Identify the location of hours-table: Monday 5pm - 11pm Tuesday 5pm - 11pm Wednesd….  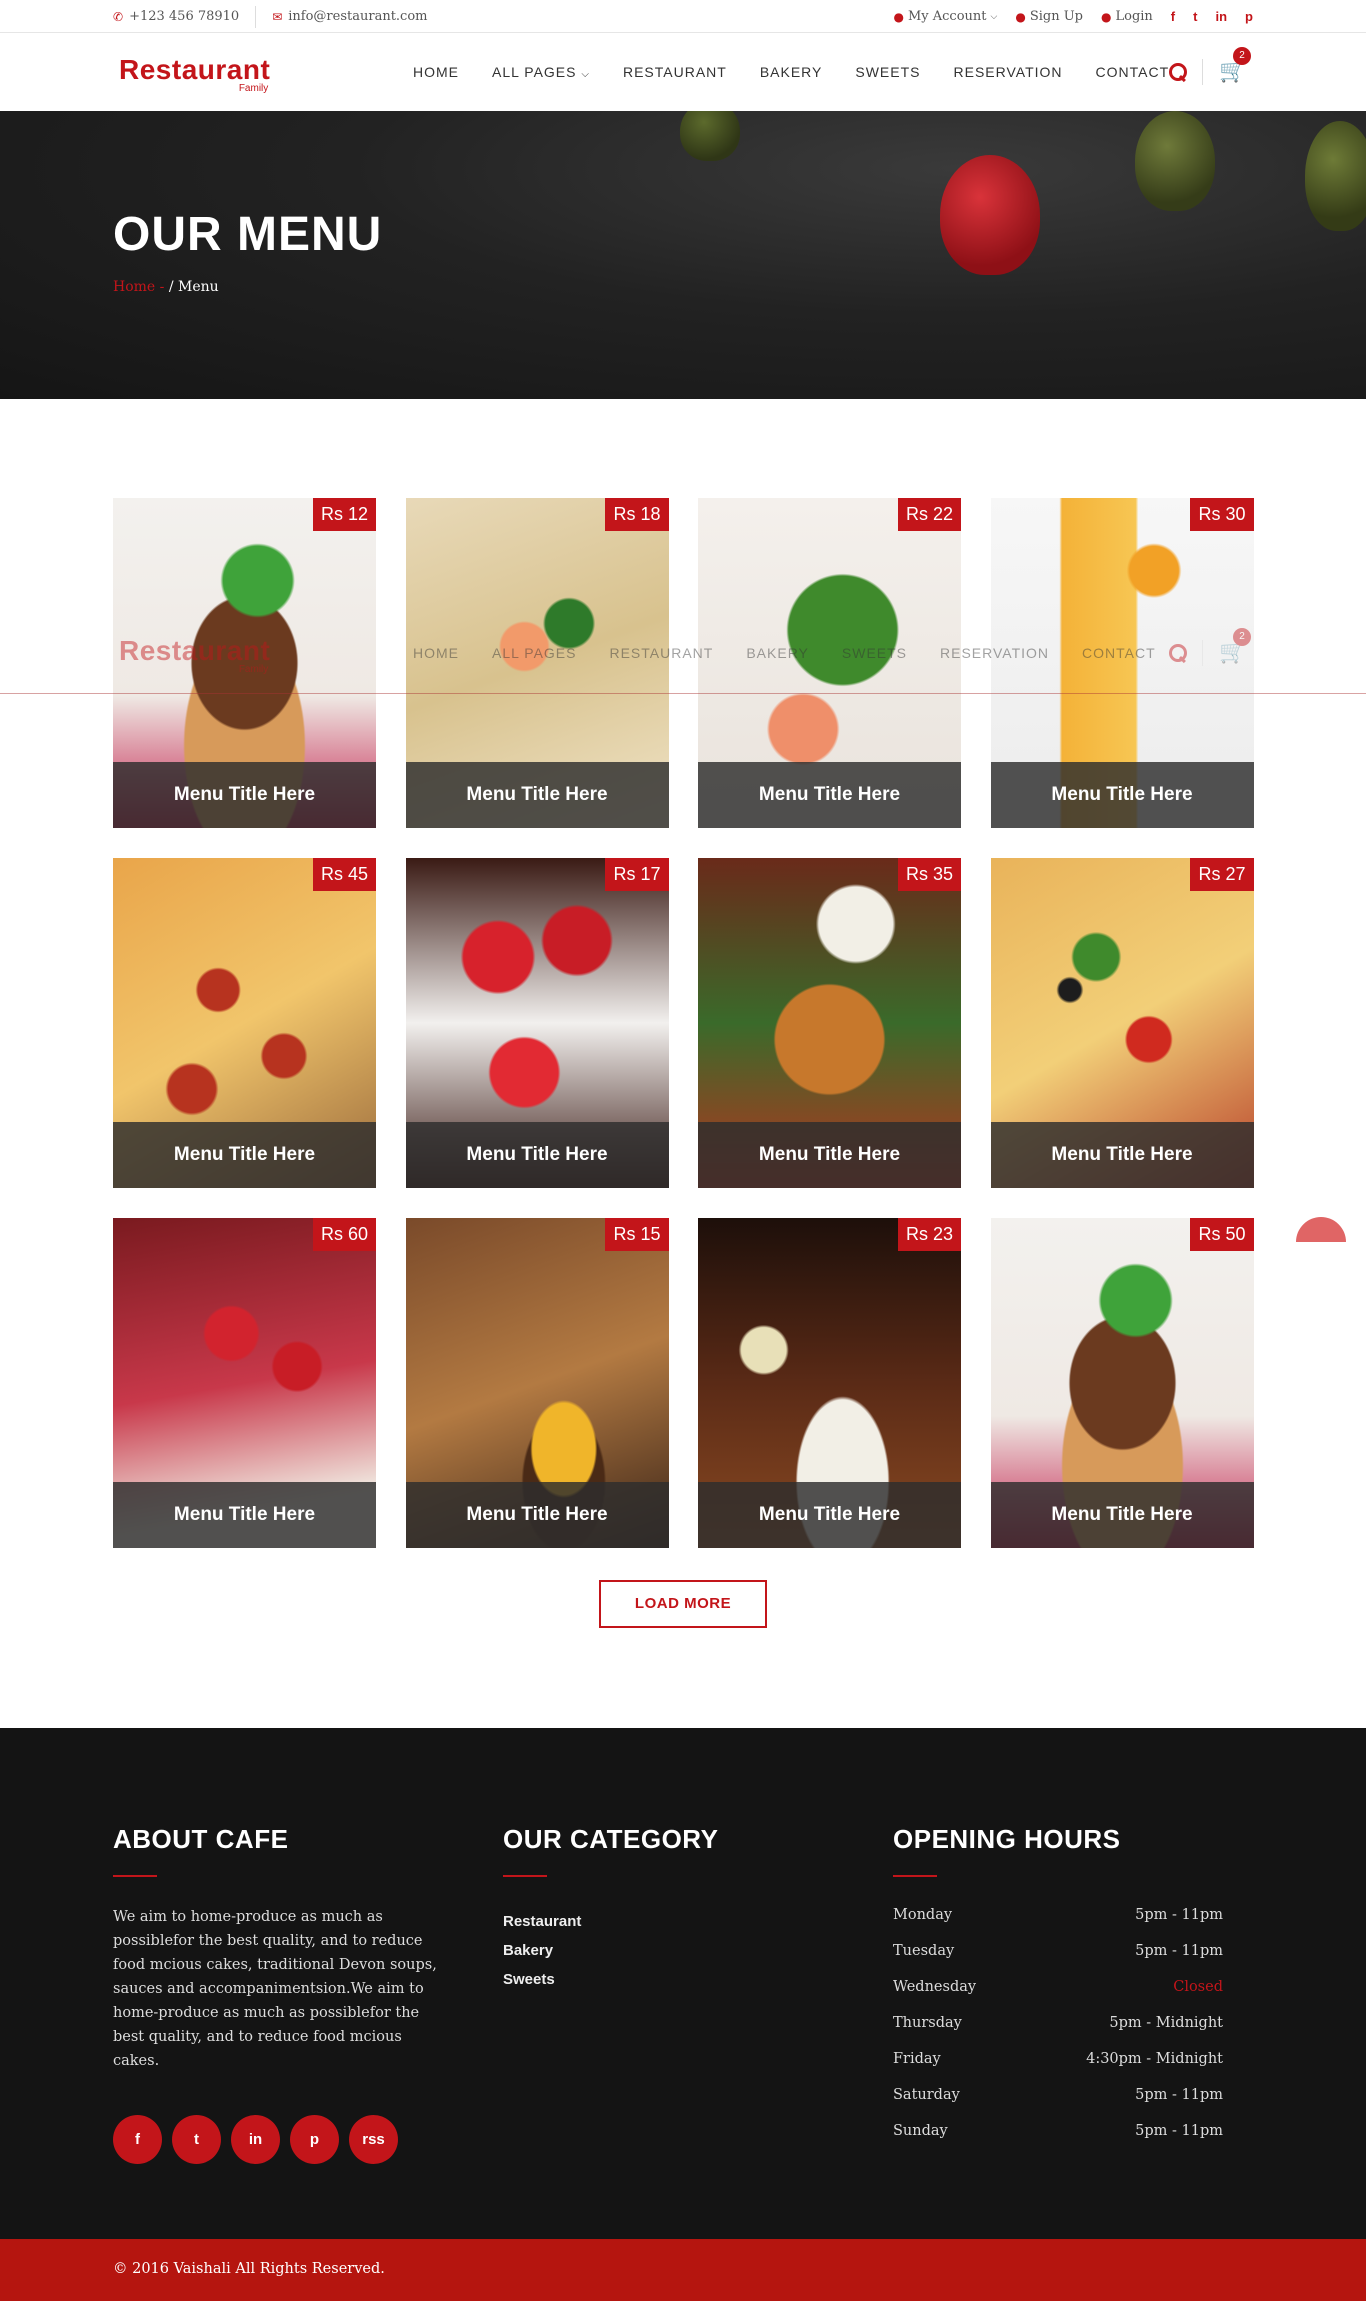
(1058, 2033).